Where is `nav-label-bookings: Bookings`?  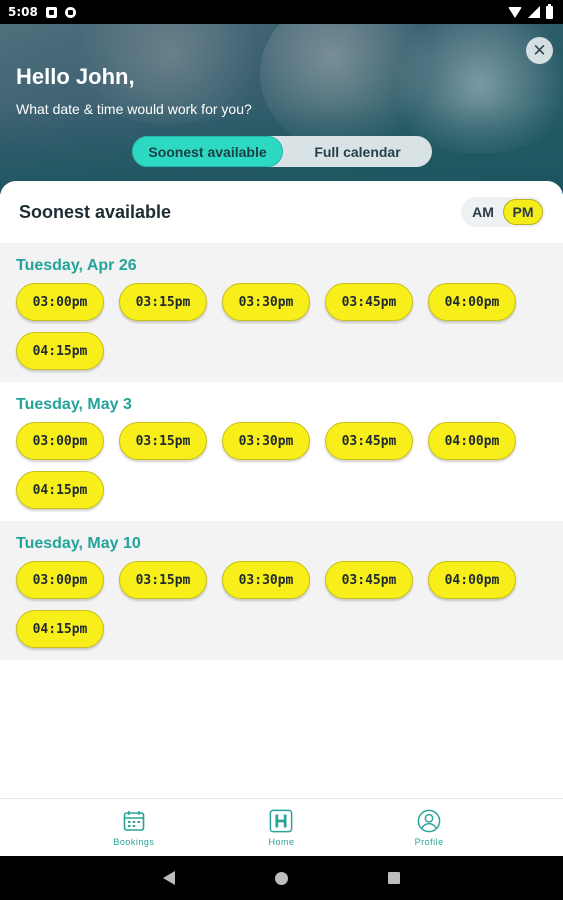
nav-label-bookings: Bookings is located at coordinates (134, 841).